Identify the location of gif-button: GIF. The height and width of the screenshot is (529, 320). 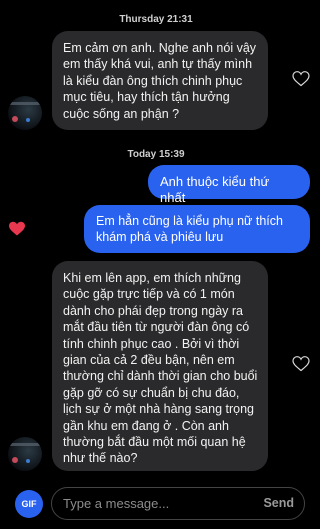
(29, 504).